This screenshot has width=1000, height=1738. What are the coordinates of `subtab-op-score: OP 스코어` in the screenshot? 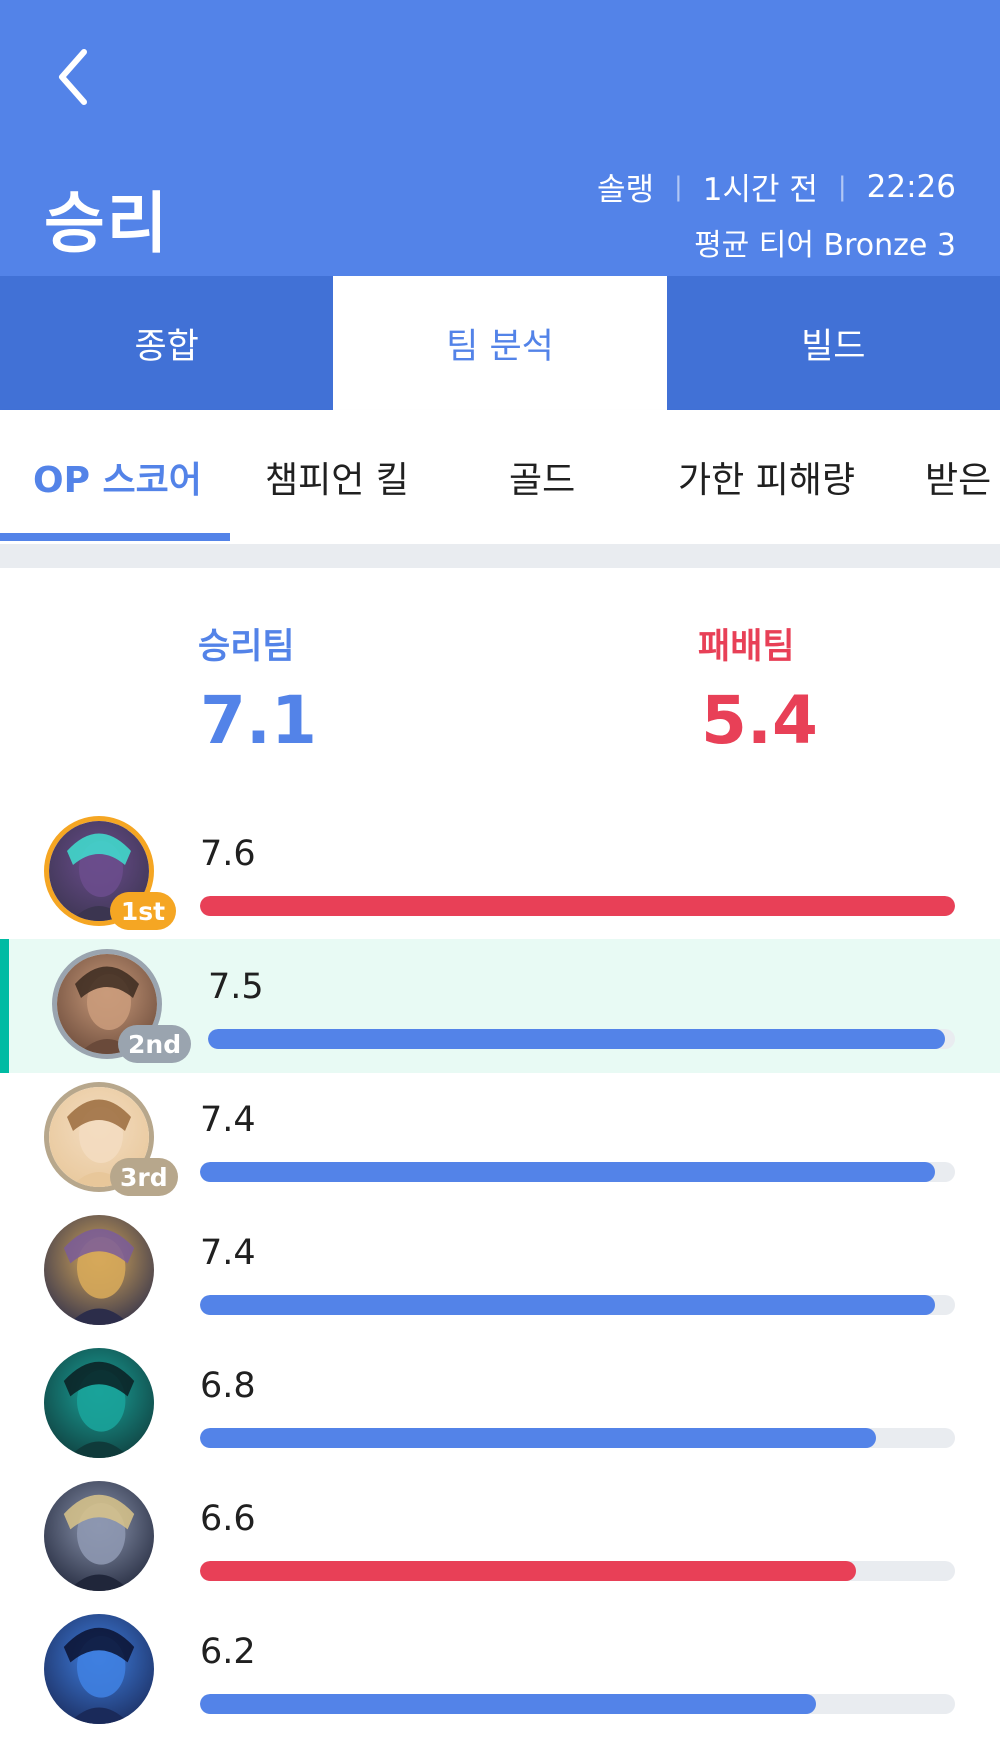 It's located at (117, 477).